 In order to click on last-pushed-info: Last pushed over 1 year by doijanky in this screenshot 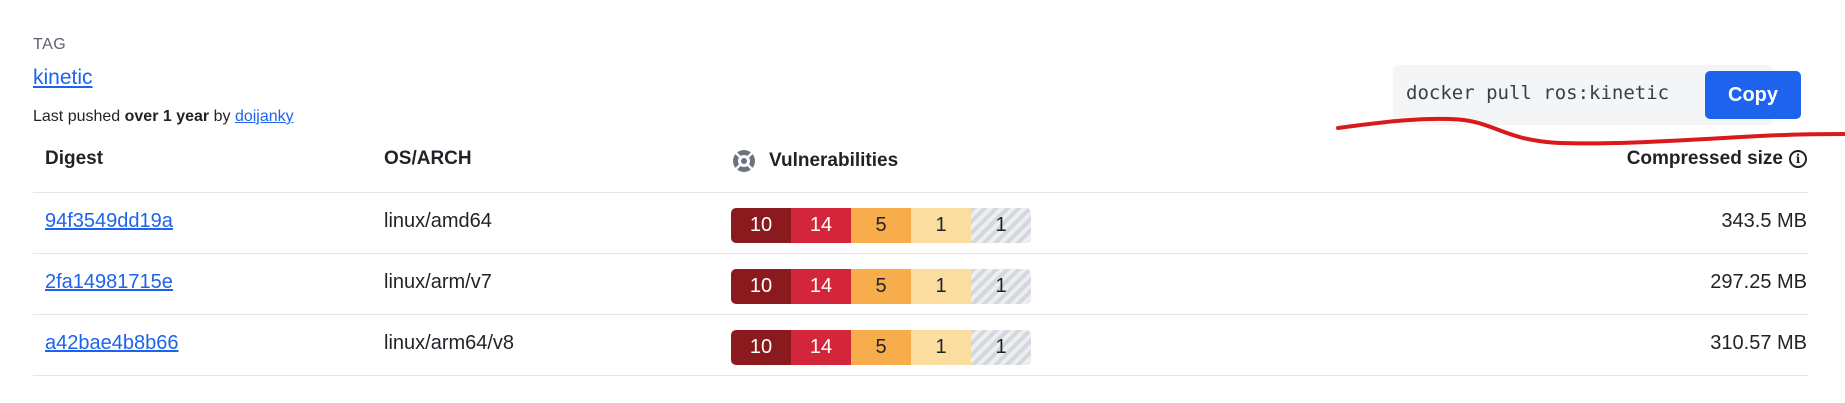, I will do `click(163, 117)`.